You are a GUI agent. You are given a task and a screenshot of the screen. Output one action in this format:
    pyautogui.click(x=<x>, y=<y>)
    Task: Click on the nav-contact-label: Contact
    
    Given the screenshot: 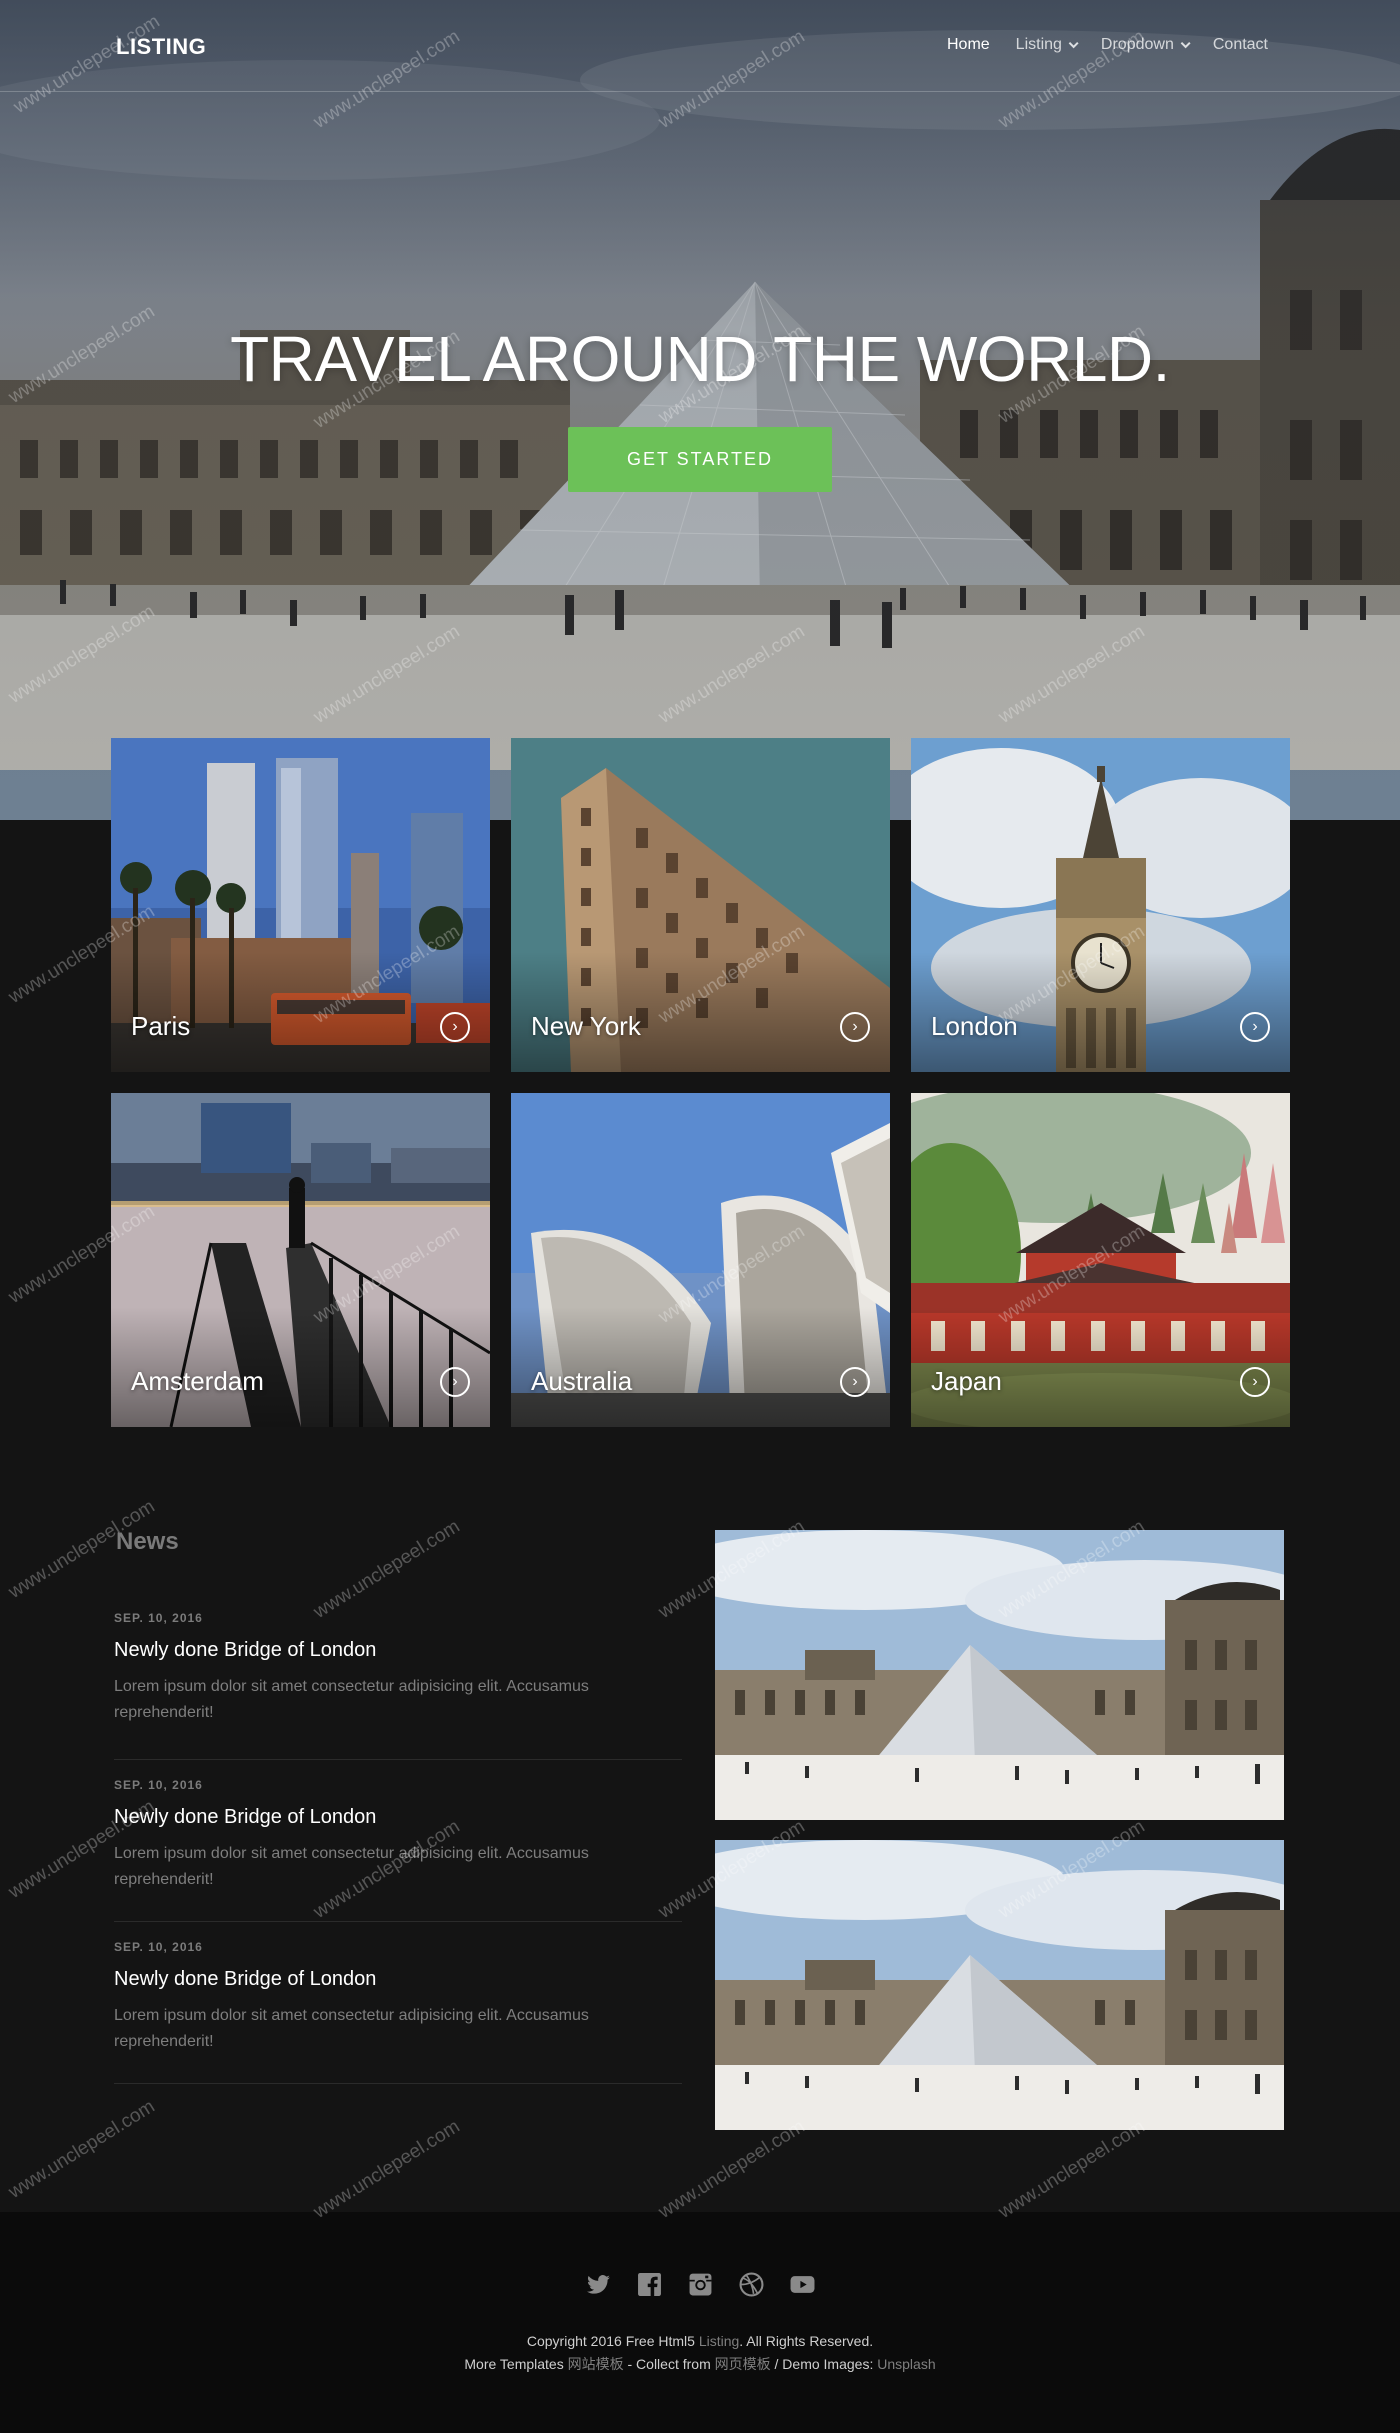 What is the action you would take?
    pyautogui.click(x=1240, y=44)
    